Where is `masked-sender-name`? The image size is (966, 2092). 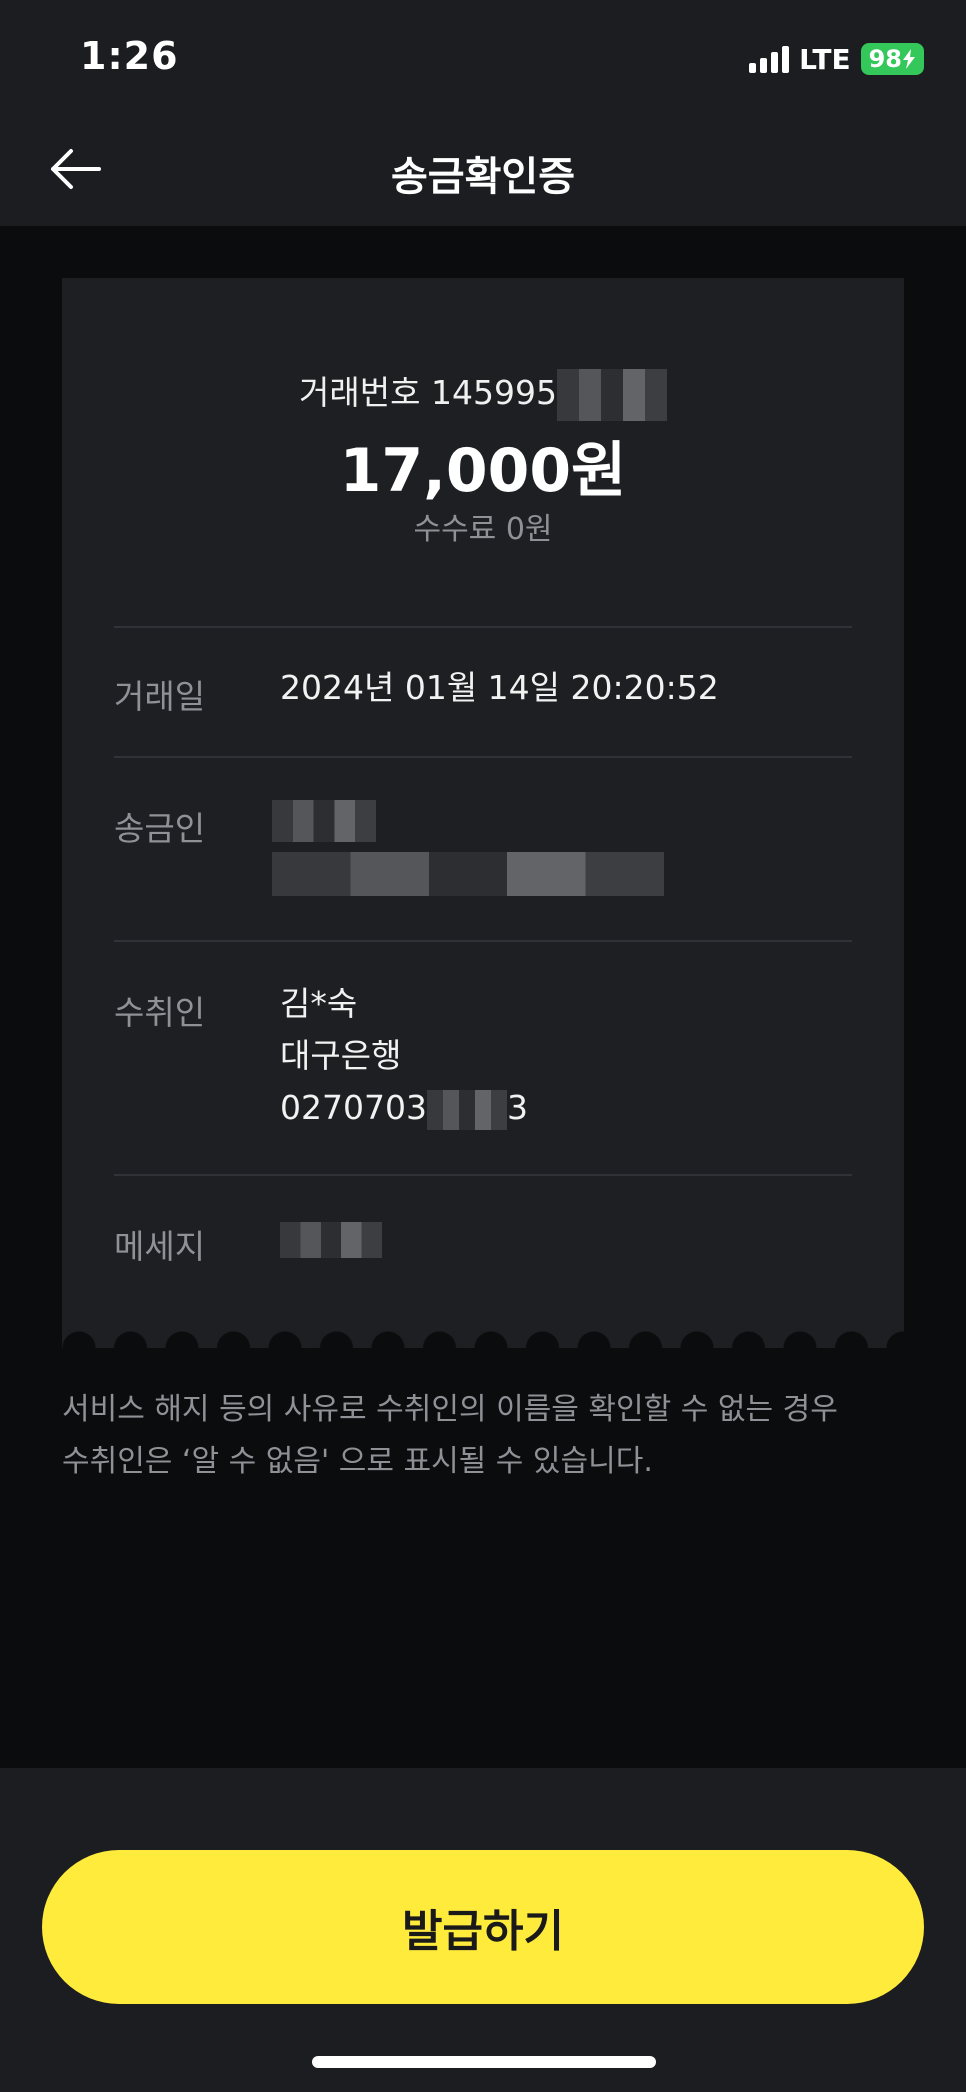
masked-sender-name is located at coordinates (324, 821).